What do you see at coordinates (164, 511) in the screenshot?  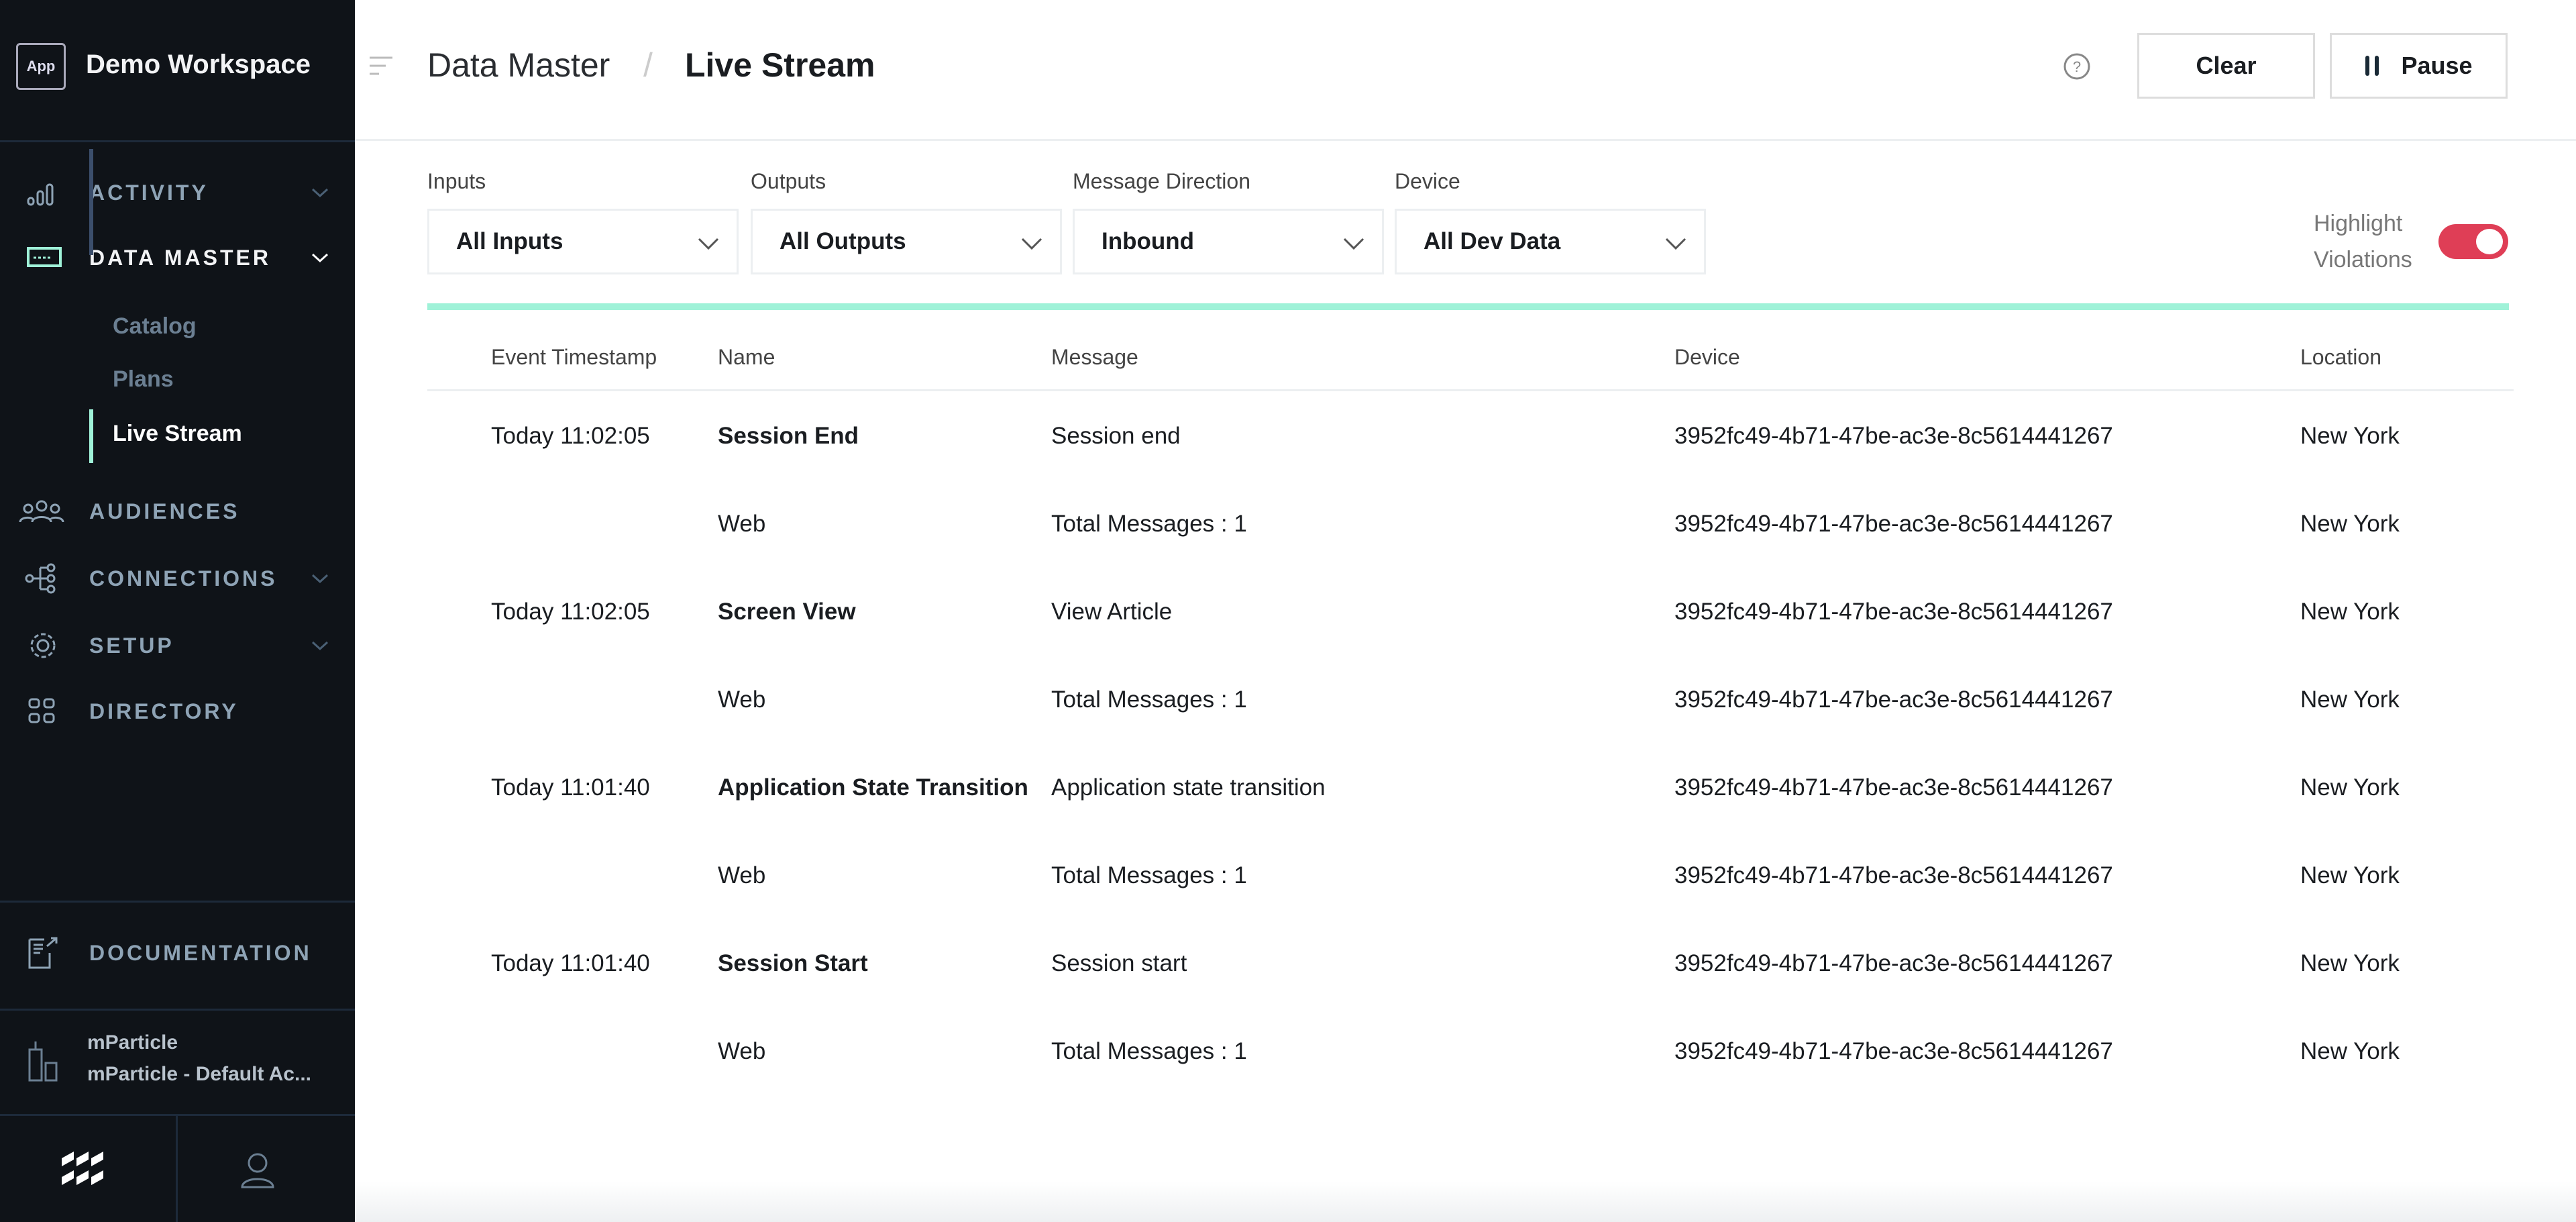 I see `nav-label: AUDIENCES` at bounding box center [164, 511].